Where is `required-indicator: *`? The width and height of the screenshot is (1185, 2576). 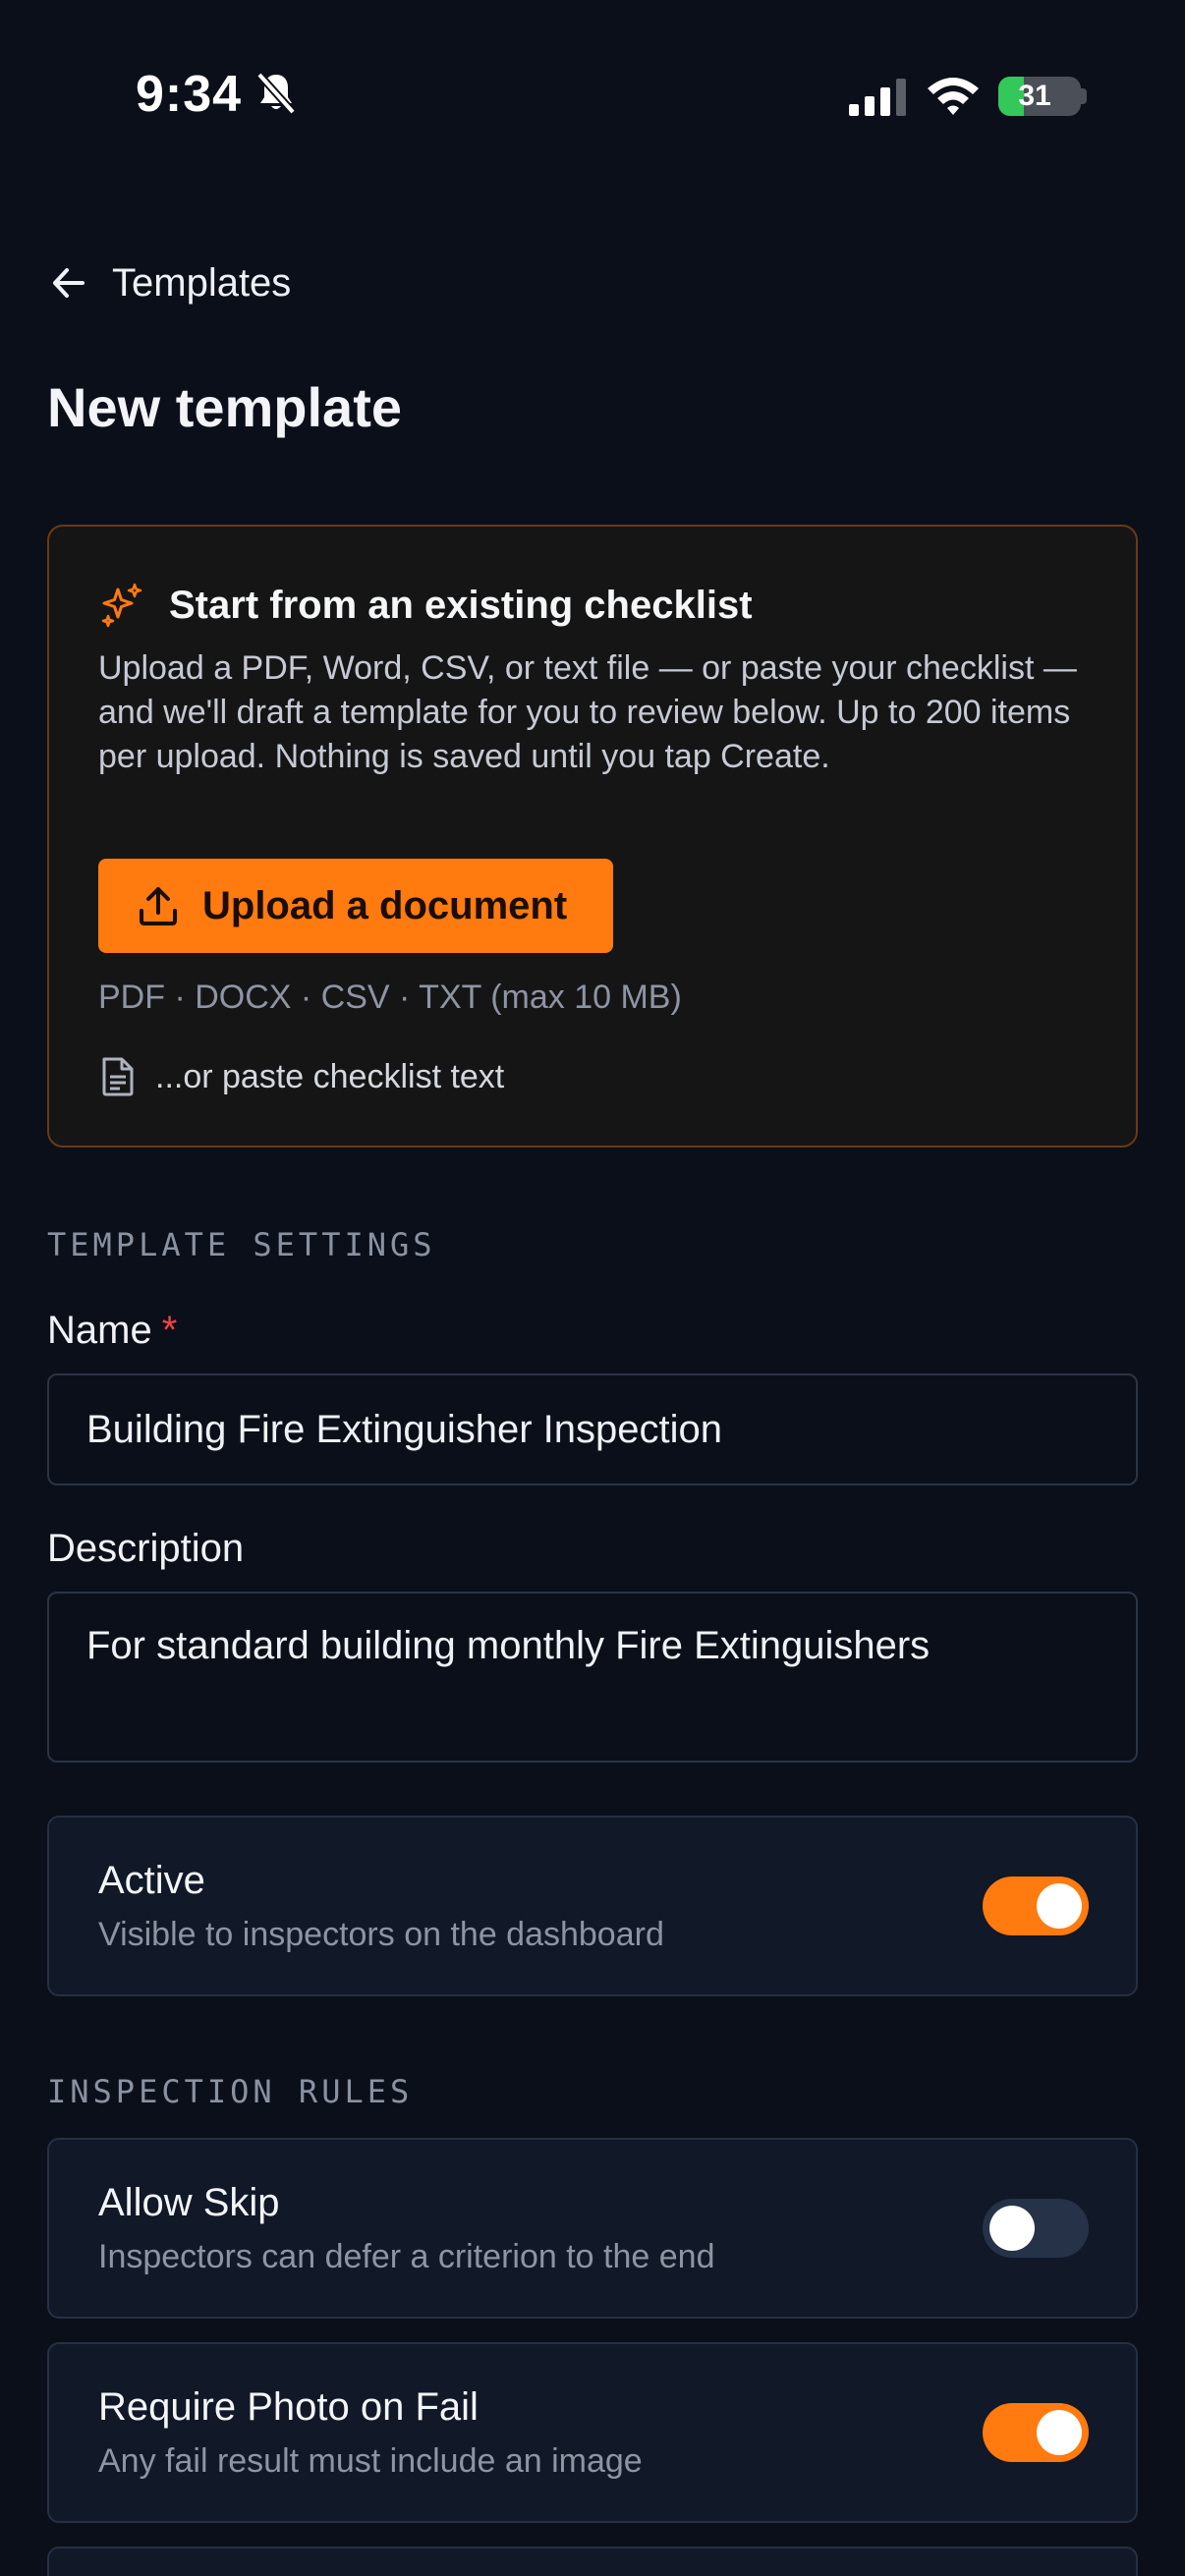 required-indicator: * is located at coordinates (169, 1330).